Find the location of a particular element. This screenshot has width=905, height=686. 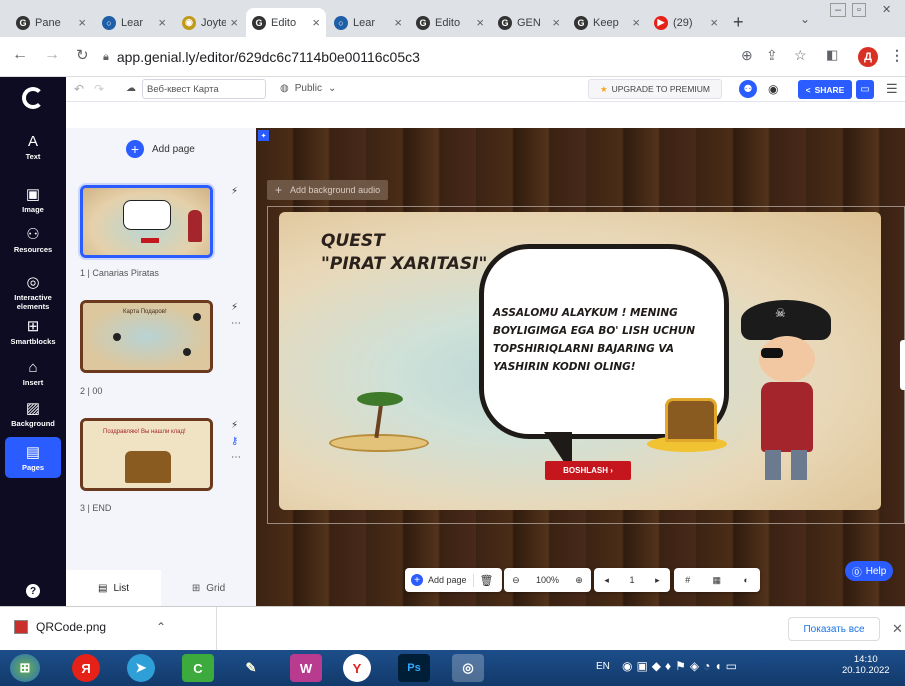

sidebar-item-background: ▨ Background is located at coordinates (33, 413).